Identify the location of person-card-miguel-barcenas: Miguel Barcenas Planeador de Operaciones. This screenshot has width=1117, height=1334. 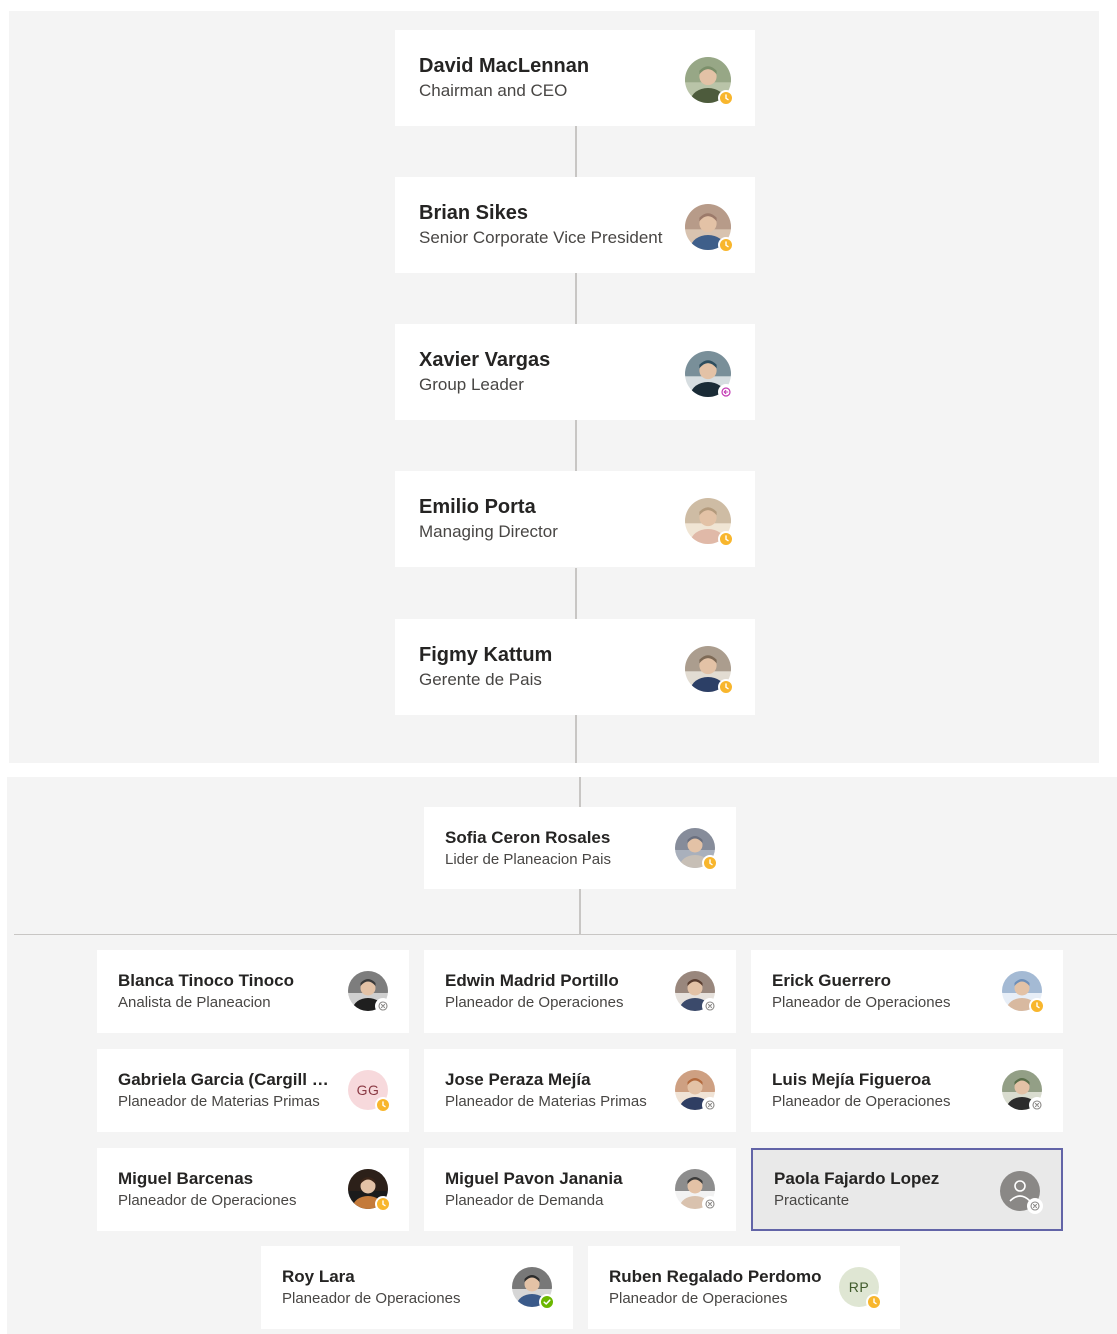
(253, 1189).